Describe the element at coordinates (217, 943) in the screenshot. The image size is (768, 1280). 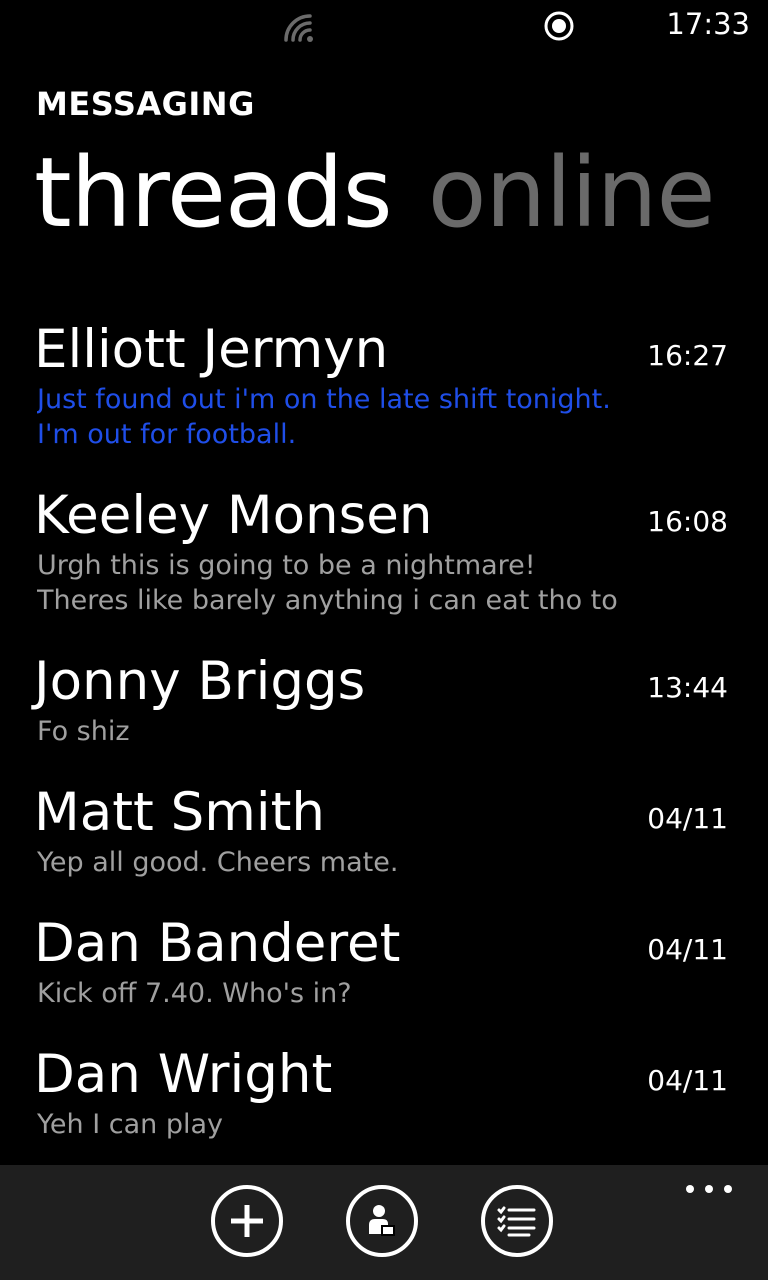
I see `thread-name: Dan Banderet` at that location.